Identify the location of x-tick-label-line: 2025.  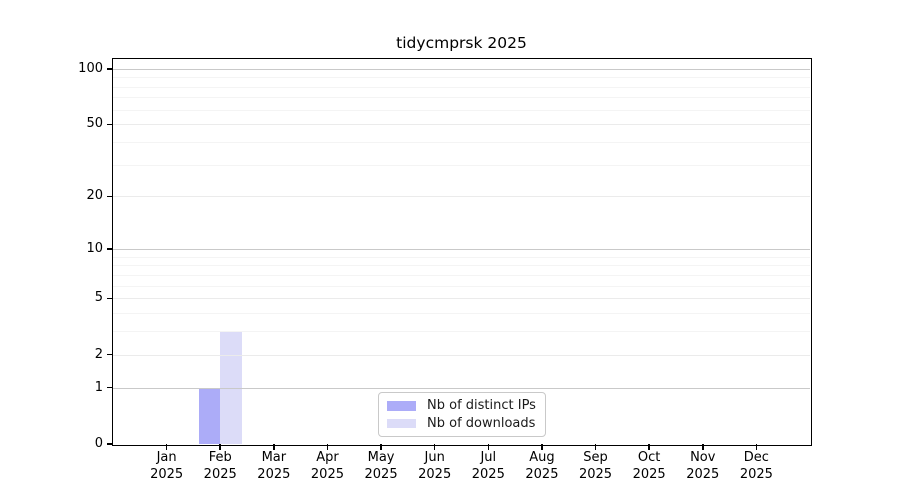
(756, 474).